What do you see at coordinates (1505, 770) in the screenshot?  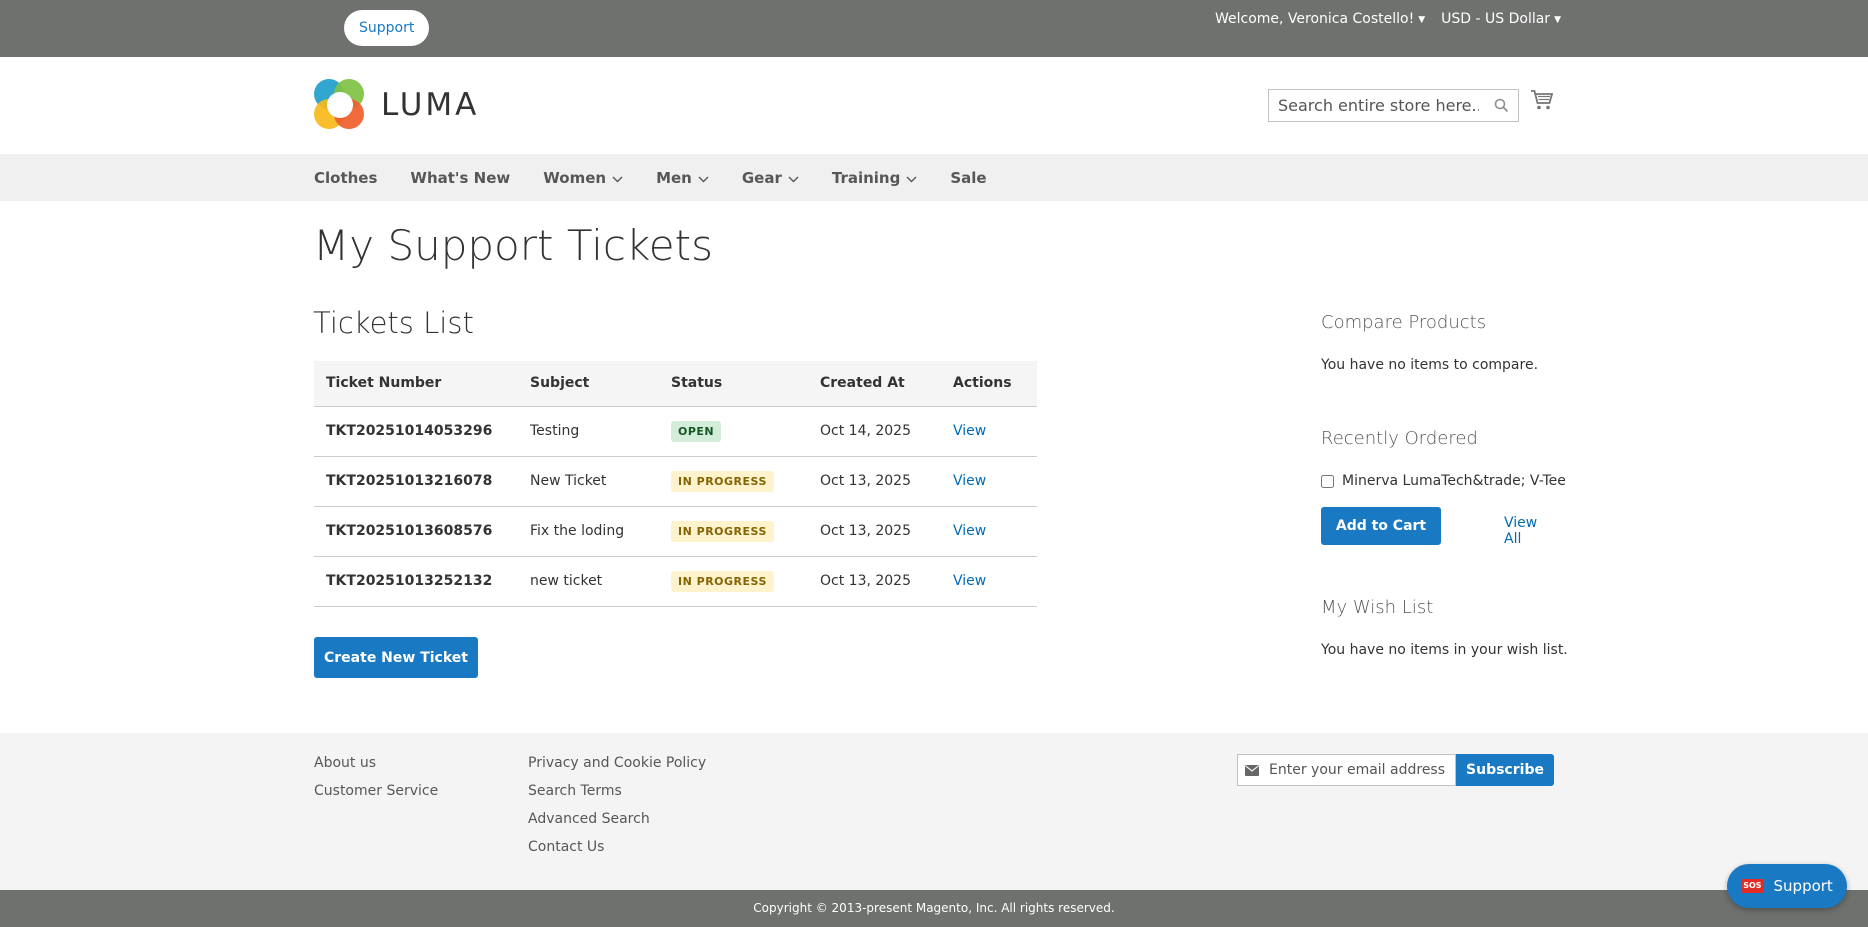 I see `subscribe-button: Subscribe` at bounding box center [1505, 770].